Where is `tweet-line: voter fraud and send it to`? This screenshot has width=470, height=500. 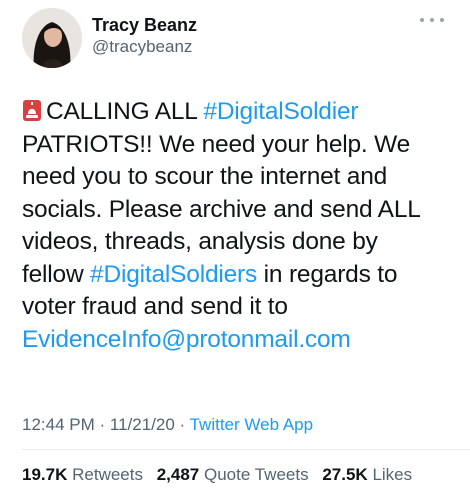
tweet-line: voter fraud and send it to is located at coordinates (155, 306).